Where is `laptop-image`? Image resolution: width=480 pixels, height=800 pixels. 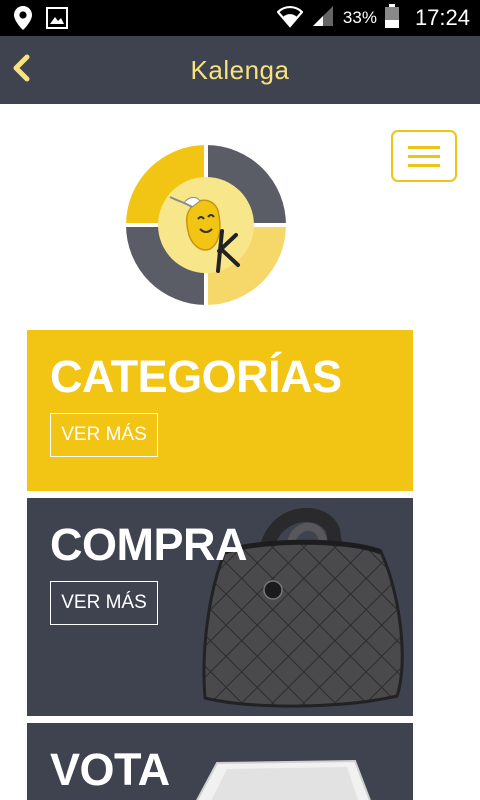
laptop-image is located at coordinates (277, 779).